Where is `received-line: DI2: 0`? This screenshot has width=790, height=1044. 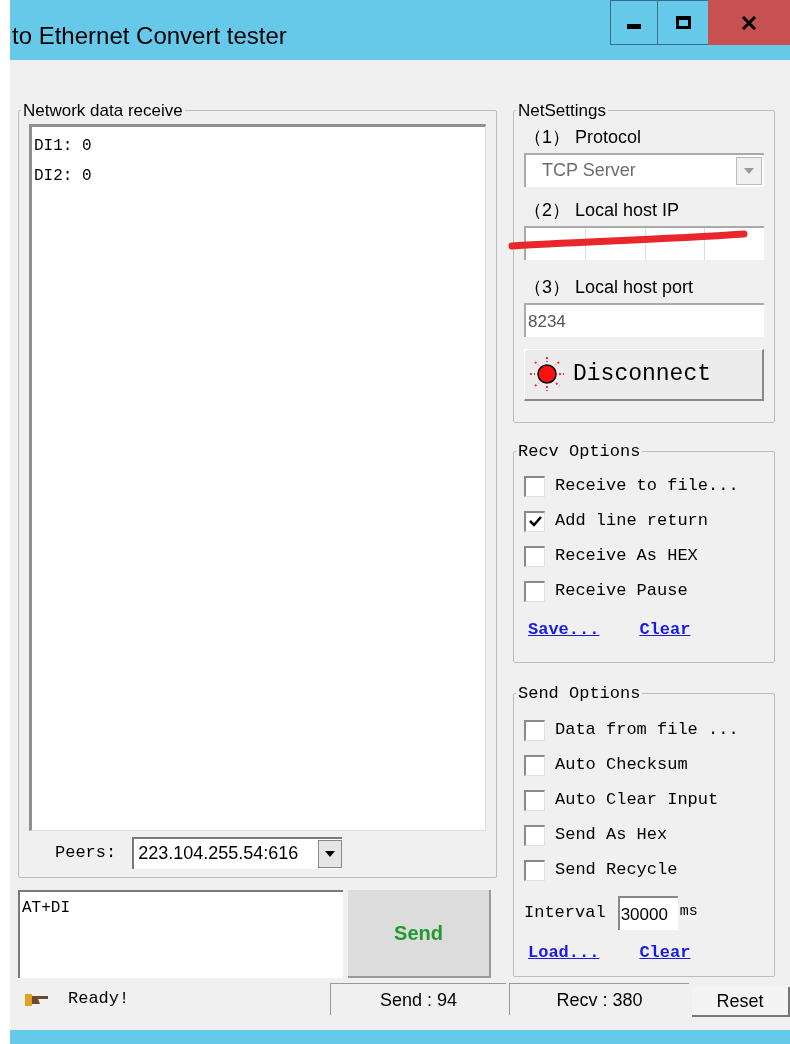 received-line: DI2: 0 is located at coordinates (63, 176).